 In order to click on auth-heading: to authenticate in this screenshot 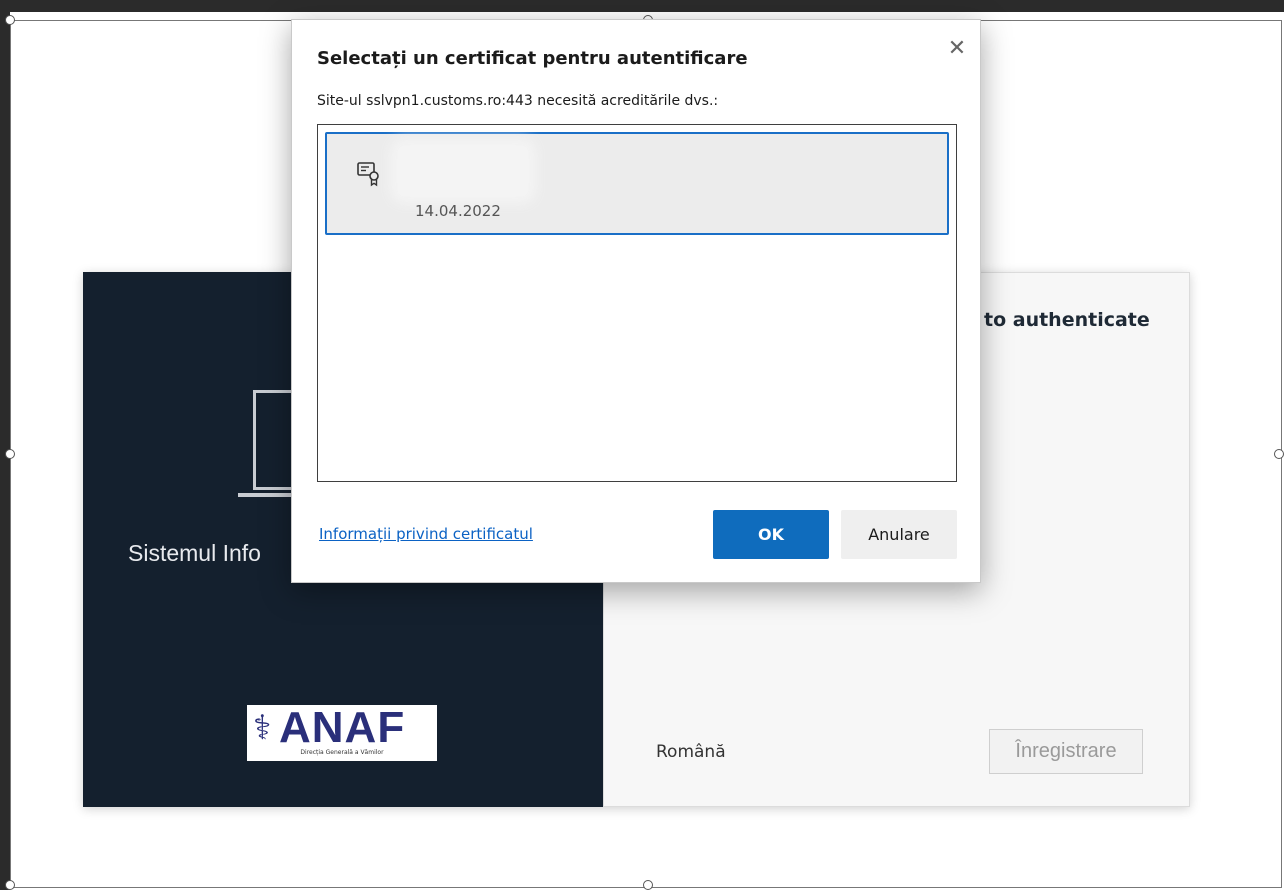, I will do `click(1067, 320)`.